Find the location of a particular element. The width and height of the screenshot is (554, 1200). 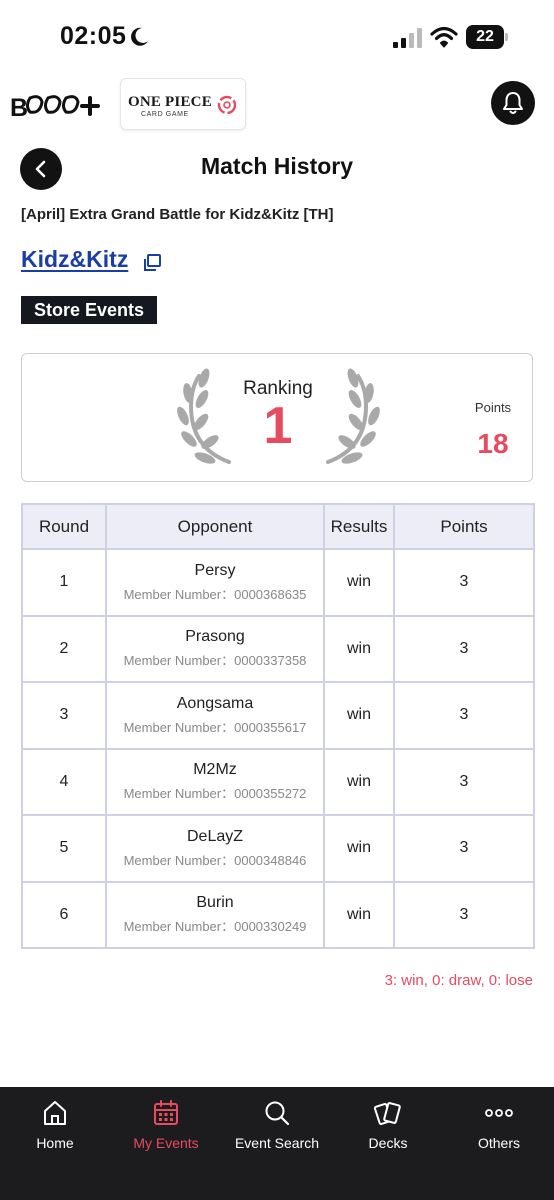

wifi-icon is located at coordinates (444, 37).